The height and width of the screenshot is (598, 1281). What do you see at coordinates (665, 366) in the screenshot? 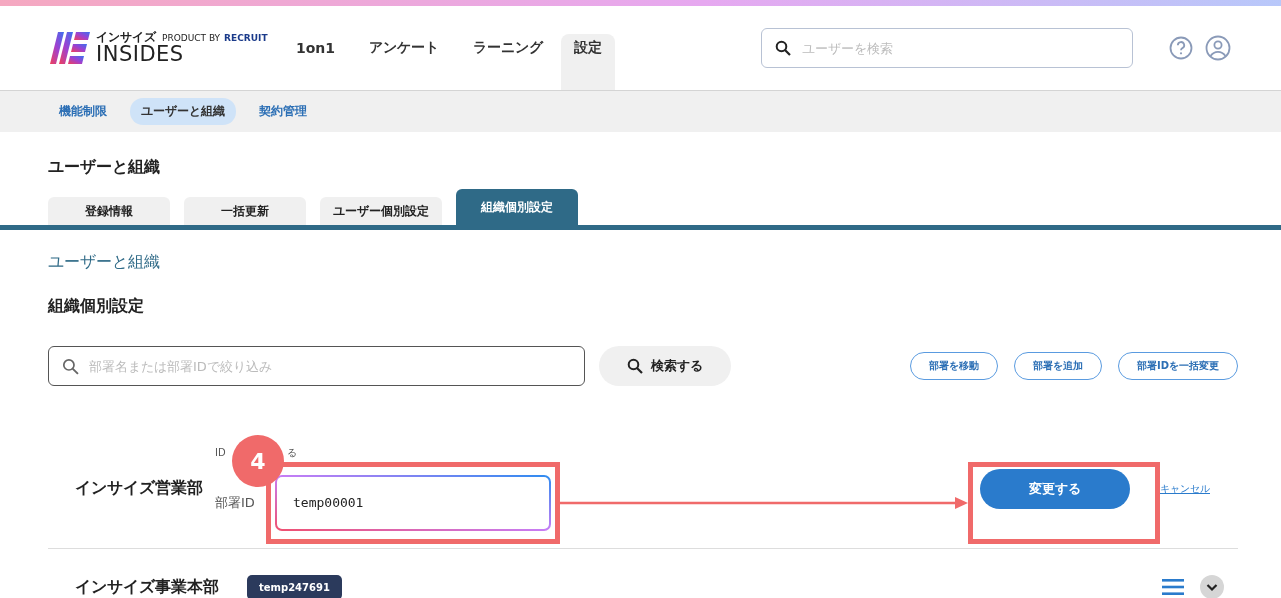
I see `search-button: 検索する` at bounding box center [665, 366].